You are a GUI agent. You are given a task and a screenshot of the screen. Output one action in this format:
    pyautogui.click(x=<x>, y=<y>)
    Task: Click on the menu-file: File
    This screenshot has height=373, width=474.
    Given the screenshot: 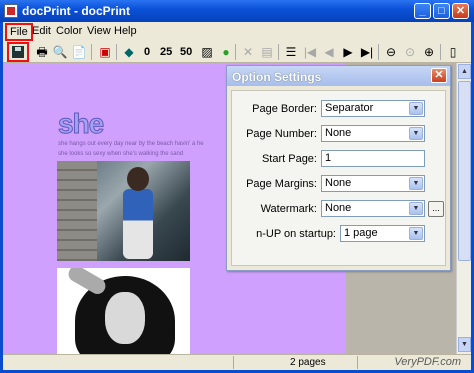 What is the action you would take?
    pyautogui.click(x=19, y=32)
    